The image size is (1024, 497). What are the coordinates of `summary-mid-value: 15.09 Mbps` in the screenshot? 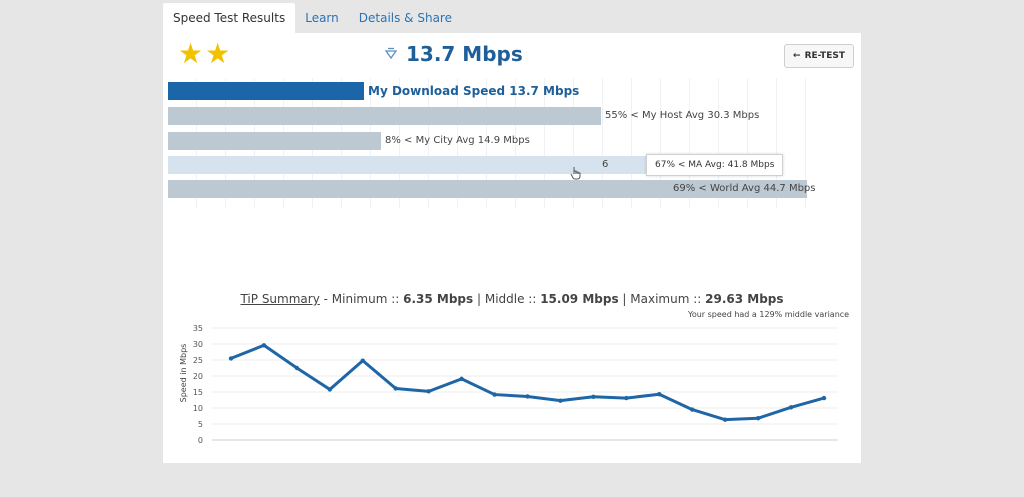 It's located at (579, 299).